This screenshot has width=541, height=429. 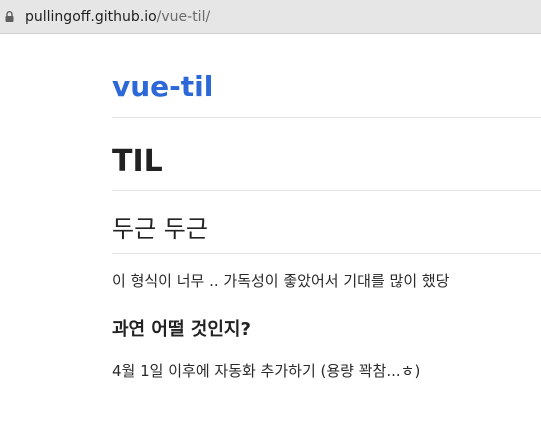 I want to click on site-title-link: vue-til, so click(x=162, y=87).